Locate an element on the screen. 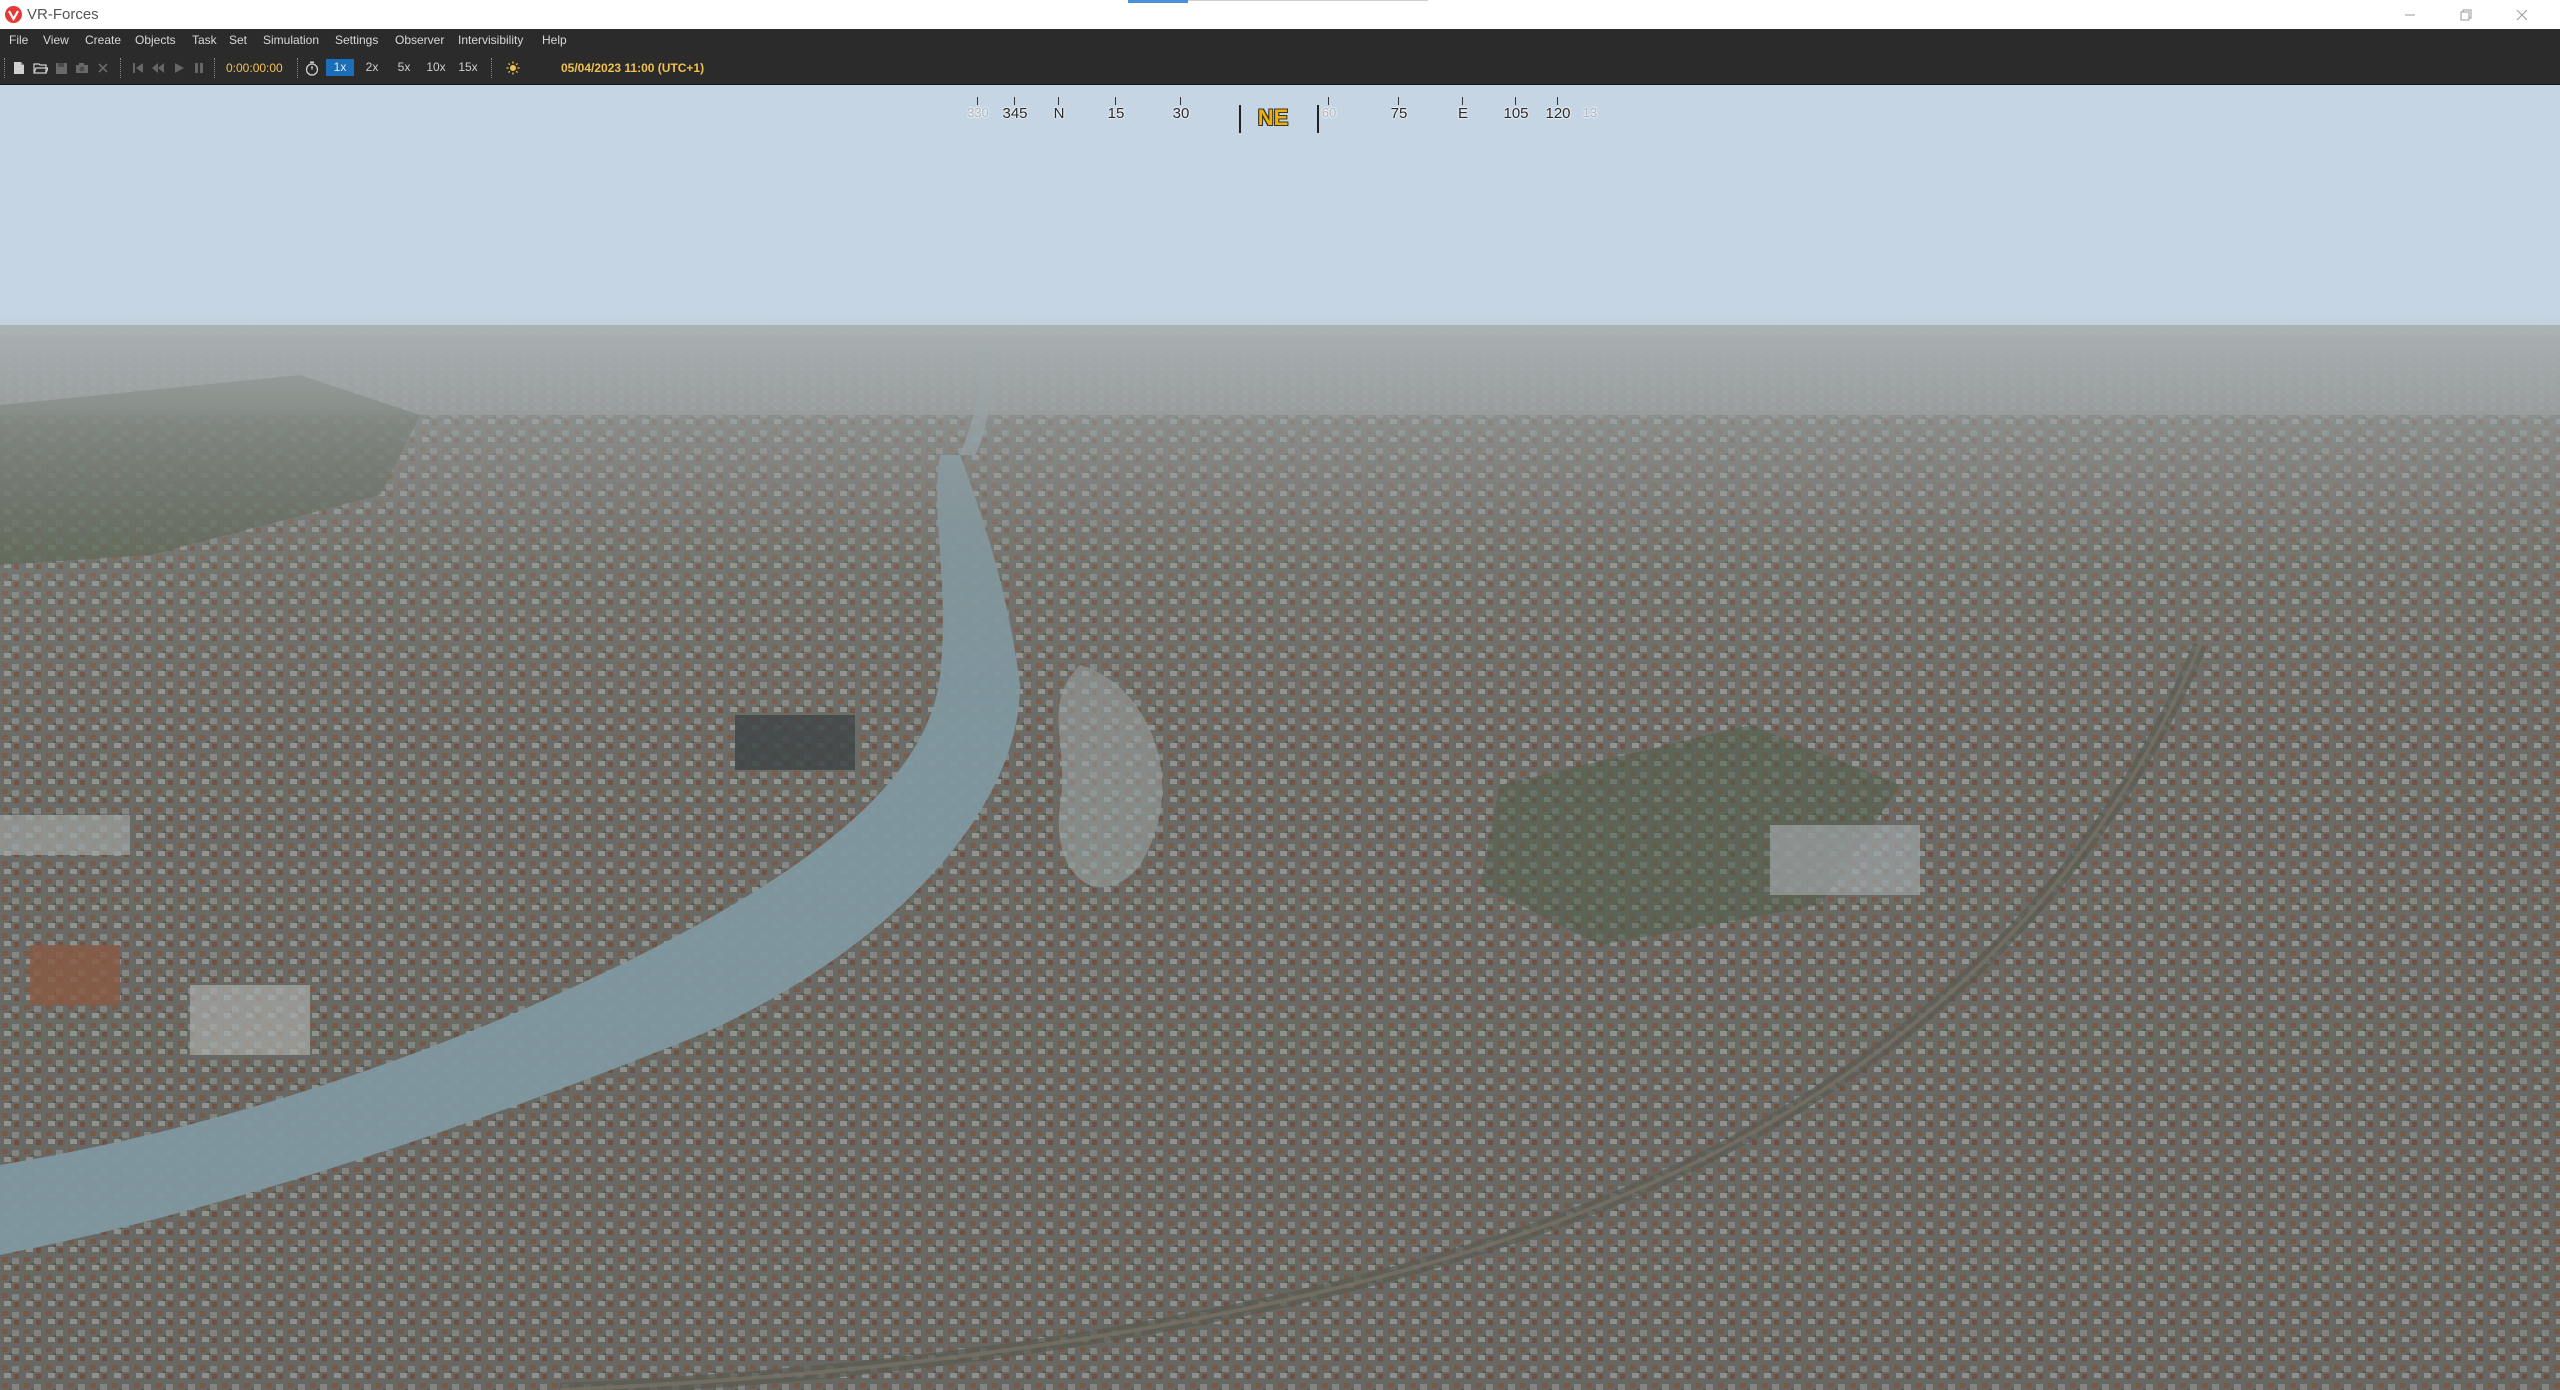  compass-label: 105 is located at coordinates (1515, 113).